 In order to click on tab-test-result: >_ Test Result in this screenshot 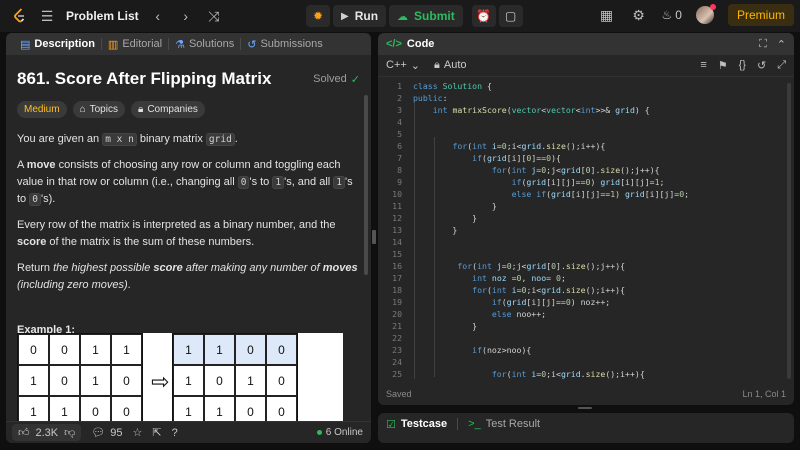, I will do `click(504, 424)`.